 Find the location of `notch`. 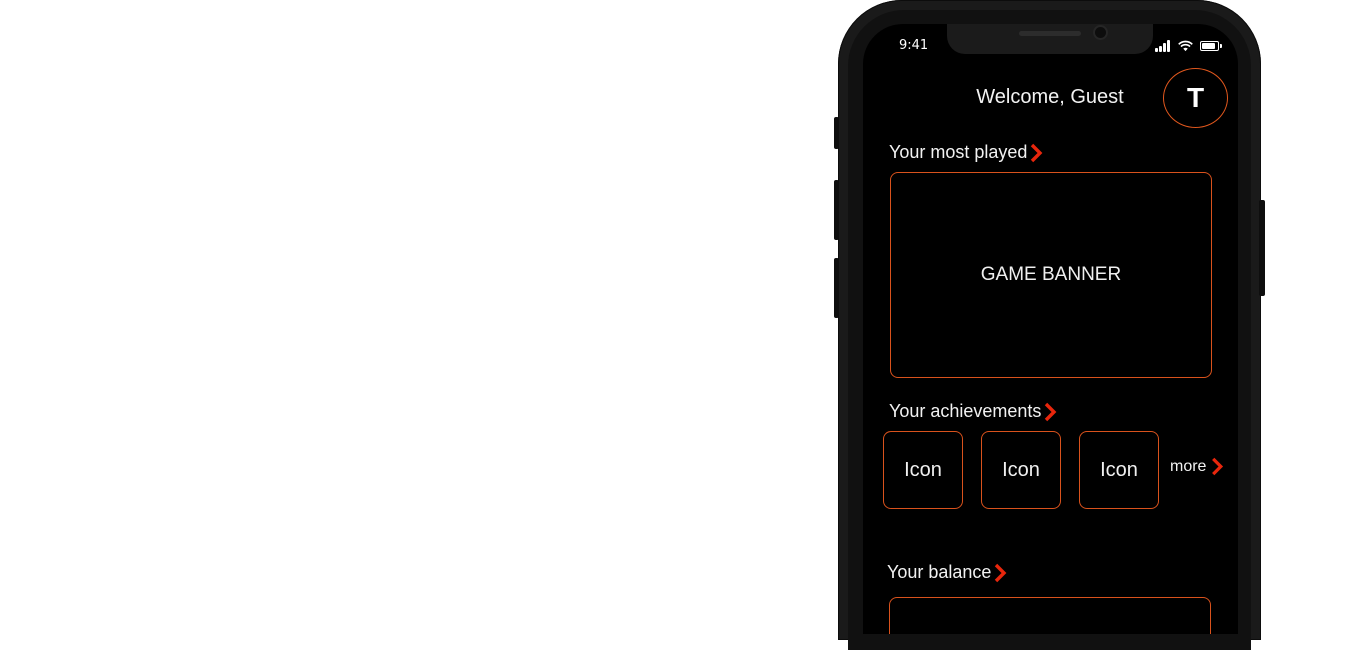

notch is located at coordinates (1050, 39).